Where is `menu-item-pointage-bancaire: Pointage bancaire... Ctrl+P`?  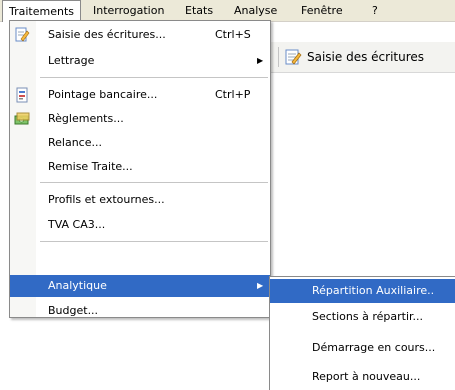
menu-item-pointage-bancaire: Pointage bancaire... Ctrl+P is located at coordinates (140, 95).